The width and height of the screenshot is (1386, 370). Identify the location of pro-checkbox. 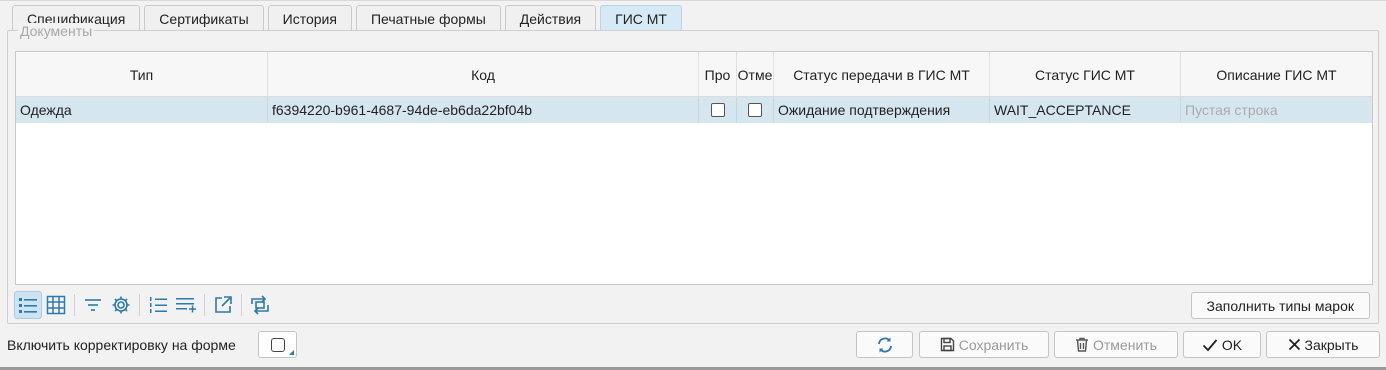
(717, 110).